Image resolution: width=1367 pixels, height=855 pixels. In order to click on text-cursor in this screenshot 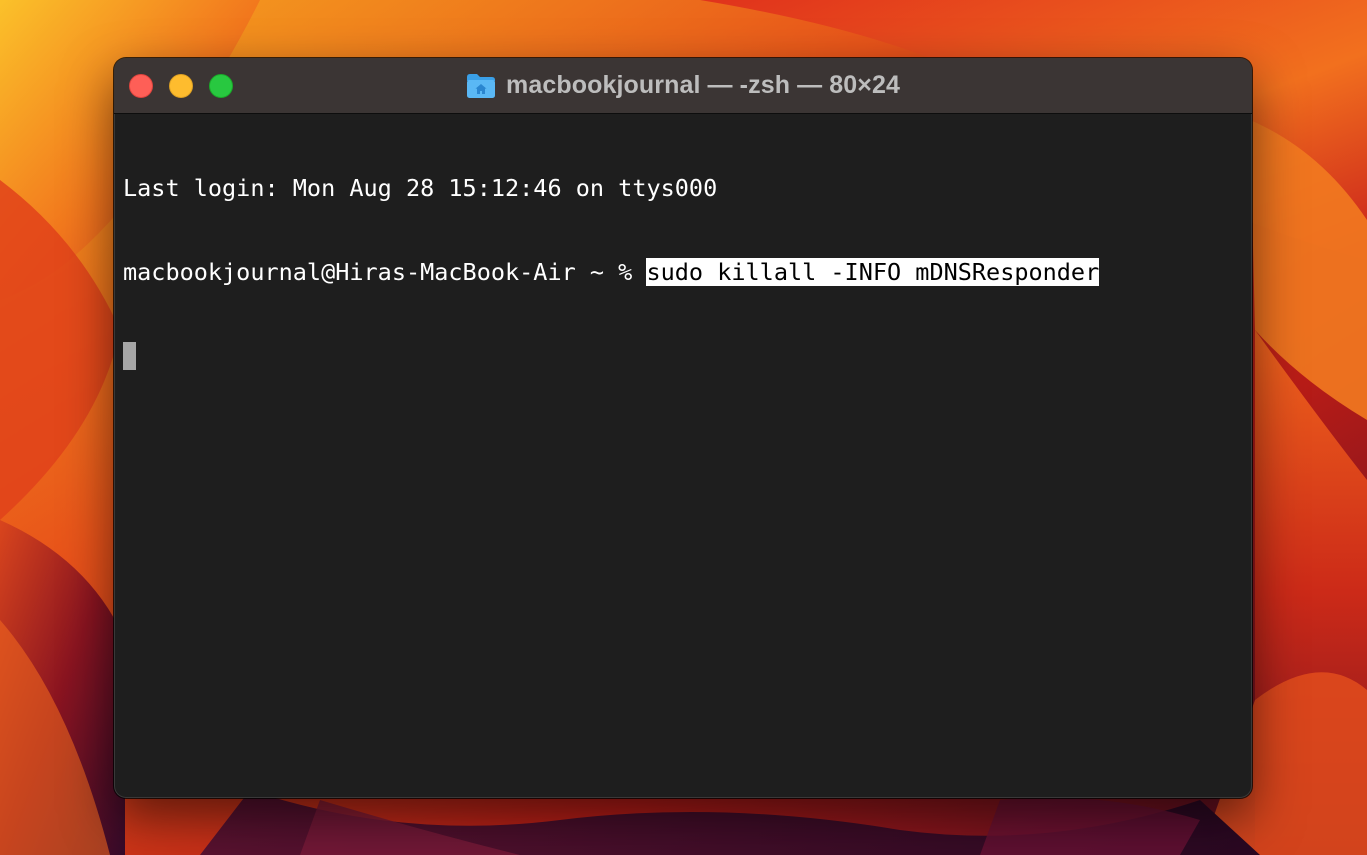, I will do `click(129, 356)`.